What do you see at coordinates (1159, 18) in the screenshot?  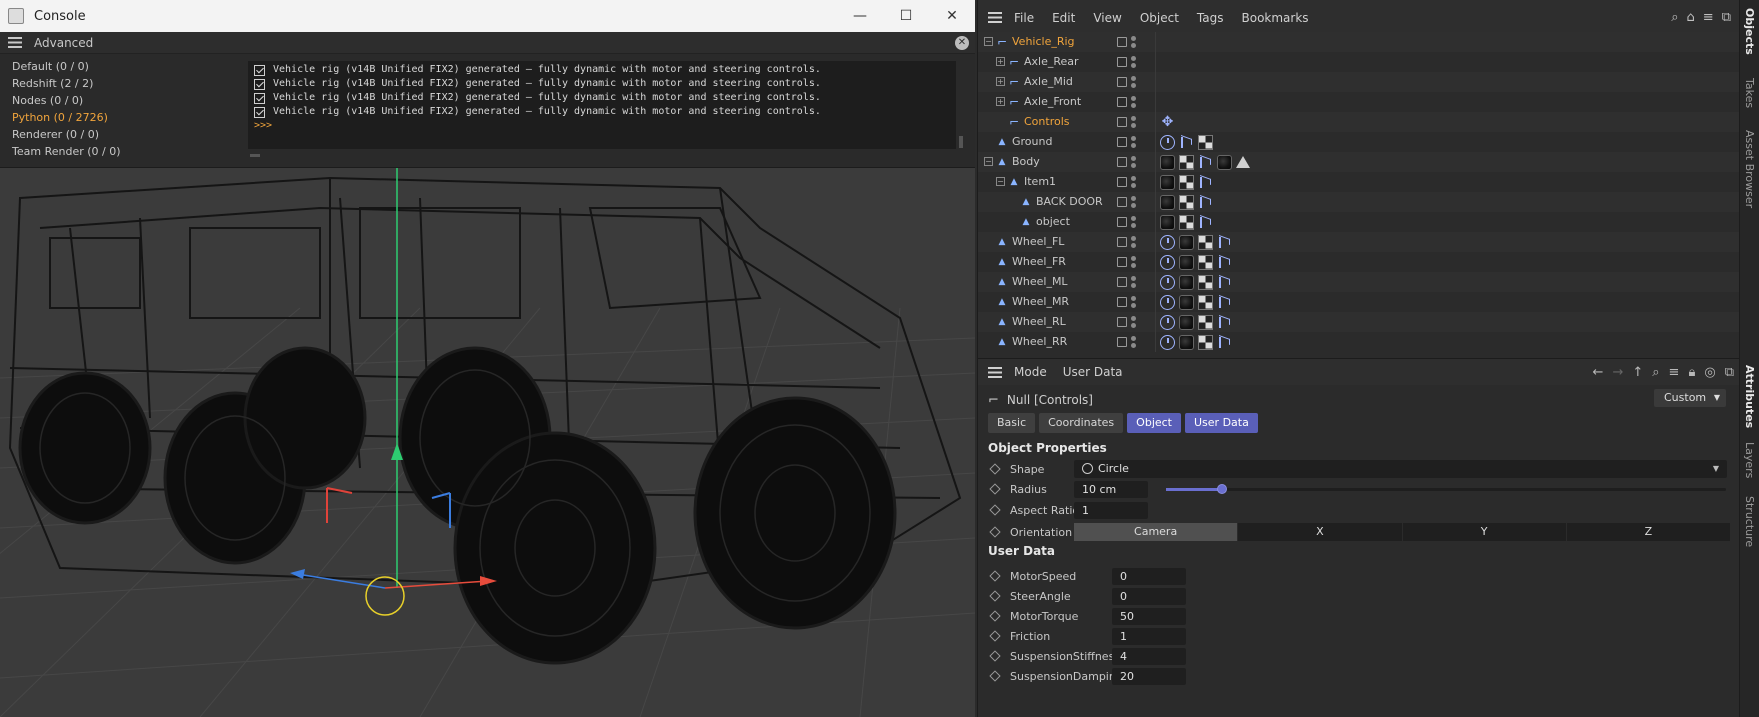 I see `menu-object: Object` at bounding box center [1159, 18].